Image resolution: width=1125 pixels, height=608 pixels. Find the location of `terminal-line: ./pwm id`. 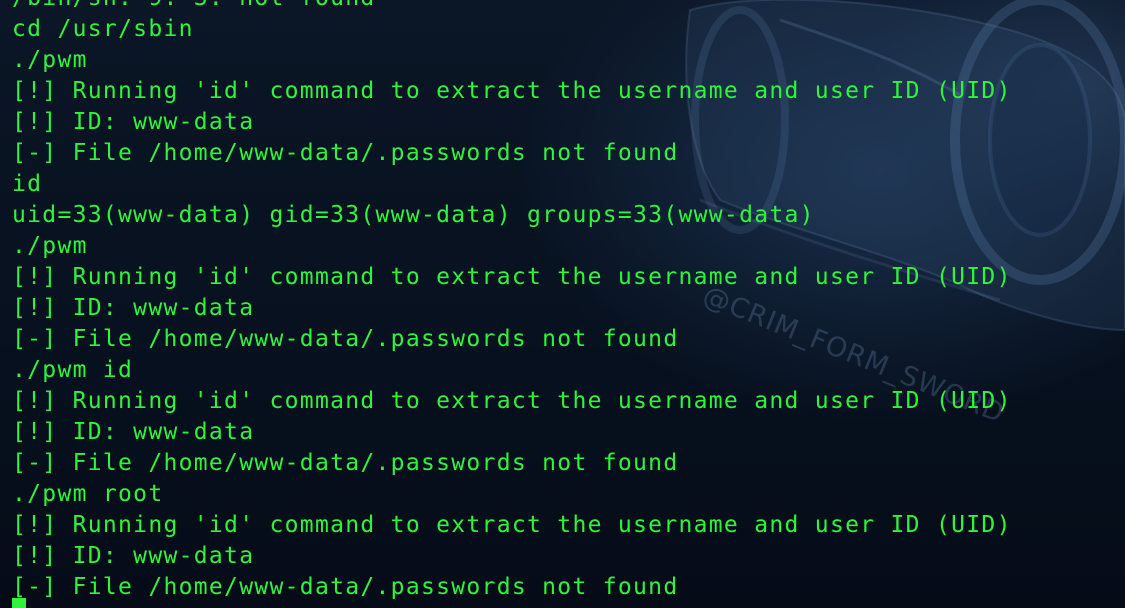

terminal-line: ./pwm id is located at coordinates (73, 370).